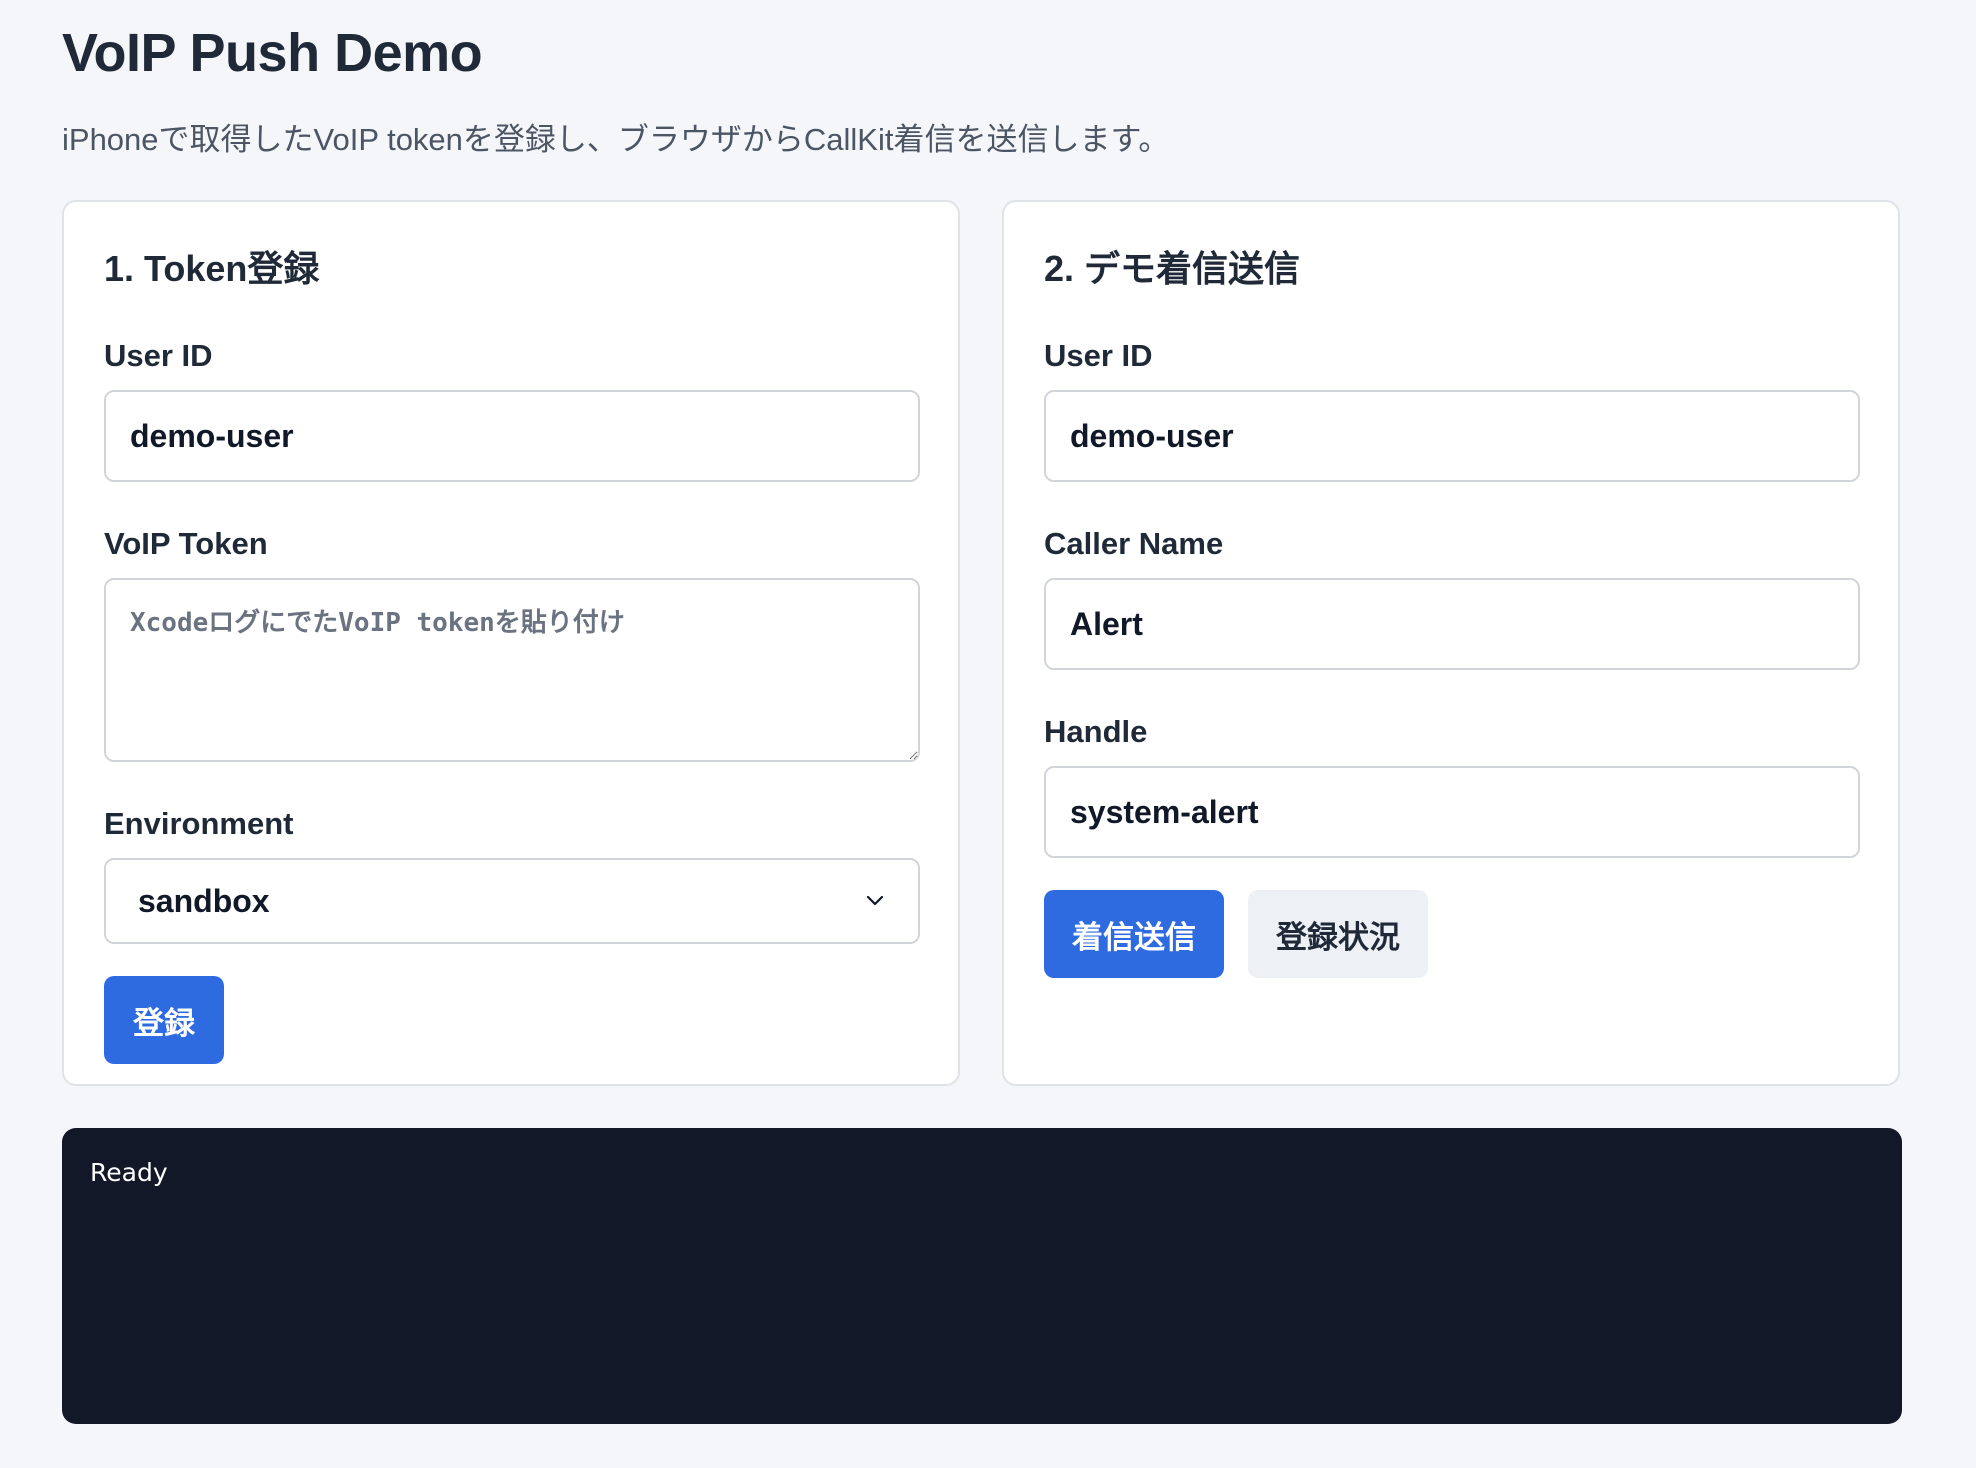 Image resolution: width=1976 pixels, height=1468 pixels. I want to click on handle-input, so click(1452, 812).